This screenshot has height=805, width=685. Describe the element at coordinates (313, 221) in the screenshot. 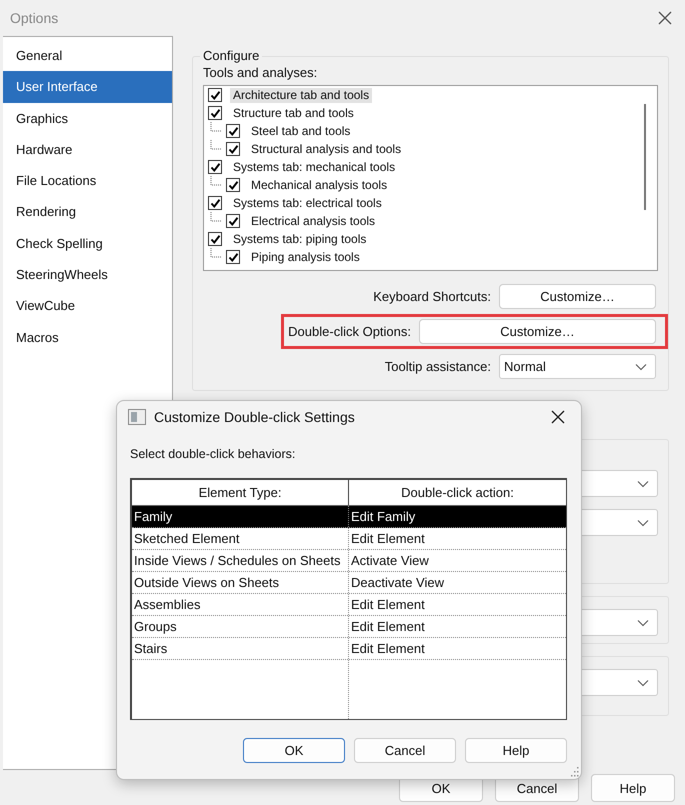

I see `tree-item: Electrical analysis tools` at that location.